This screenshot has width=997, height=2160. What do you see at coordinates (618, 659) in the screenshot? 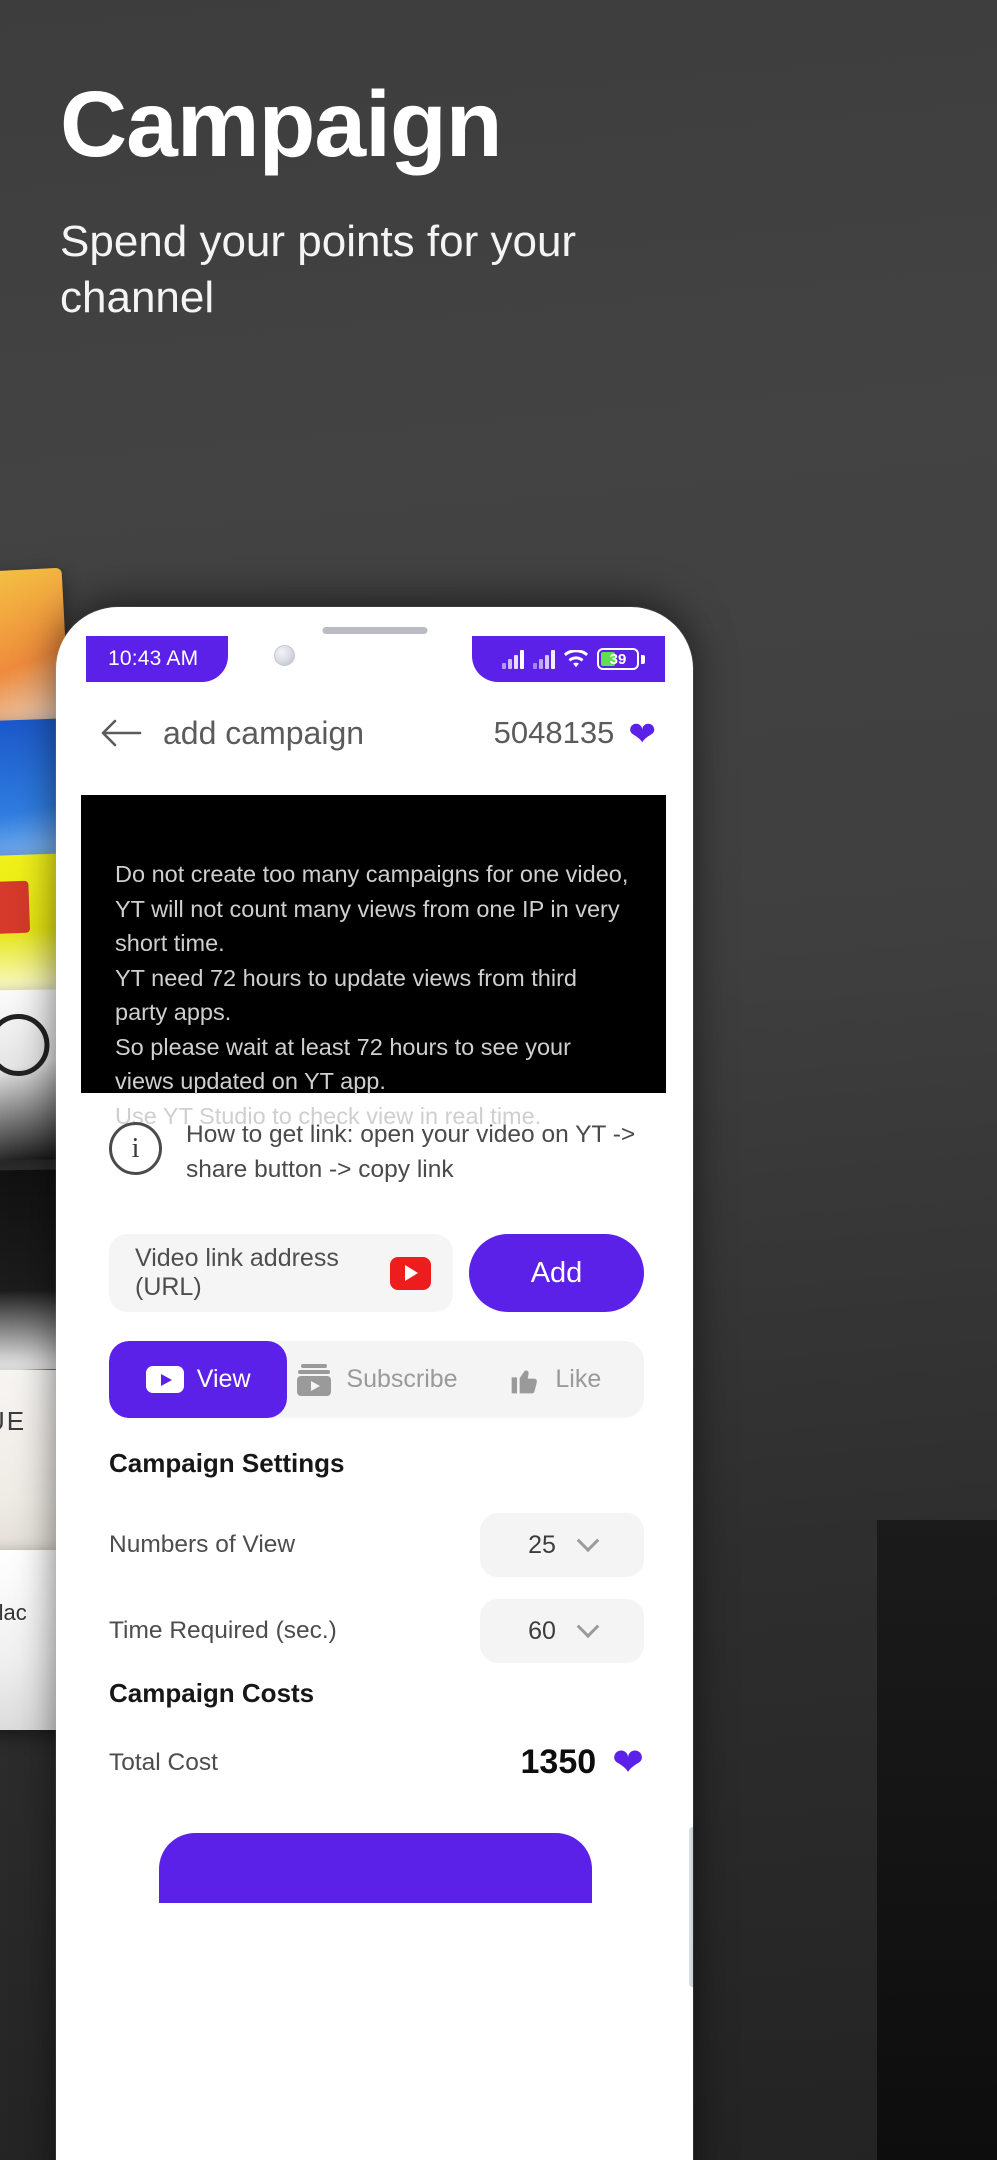
I see `battery-percent: 39` at bounding box center [618, 659].